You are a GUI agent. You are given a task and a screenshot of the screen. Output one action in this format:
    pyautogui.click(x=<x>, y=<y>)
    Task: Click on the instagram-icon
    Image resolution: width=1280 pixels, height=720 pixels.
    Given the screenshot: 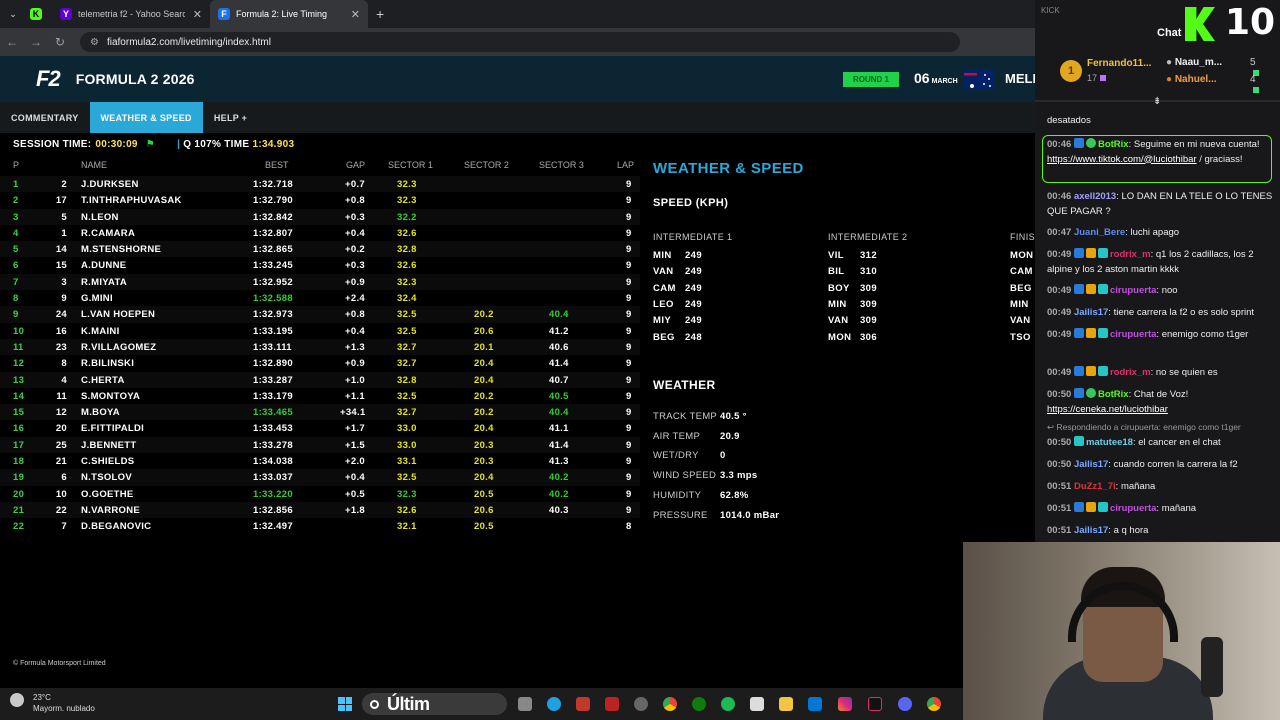 What is the action you would take?
    pyautogui.click(x=845, y=704)
    